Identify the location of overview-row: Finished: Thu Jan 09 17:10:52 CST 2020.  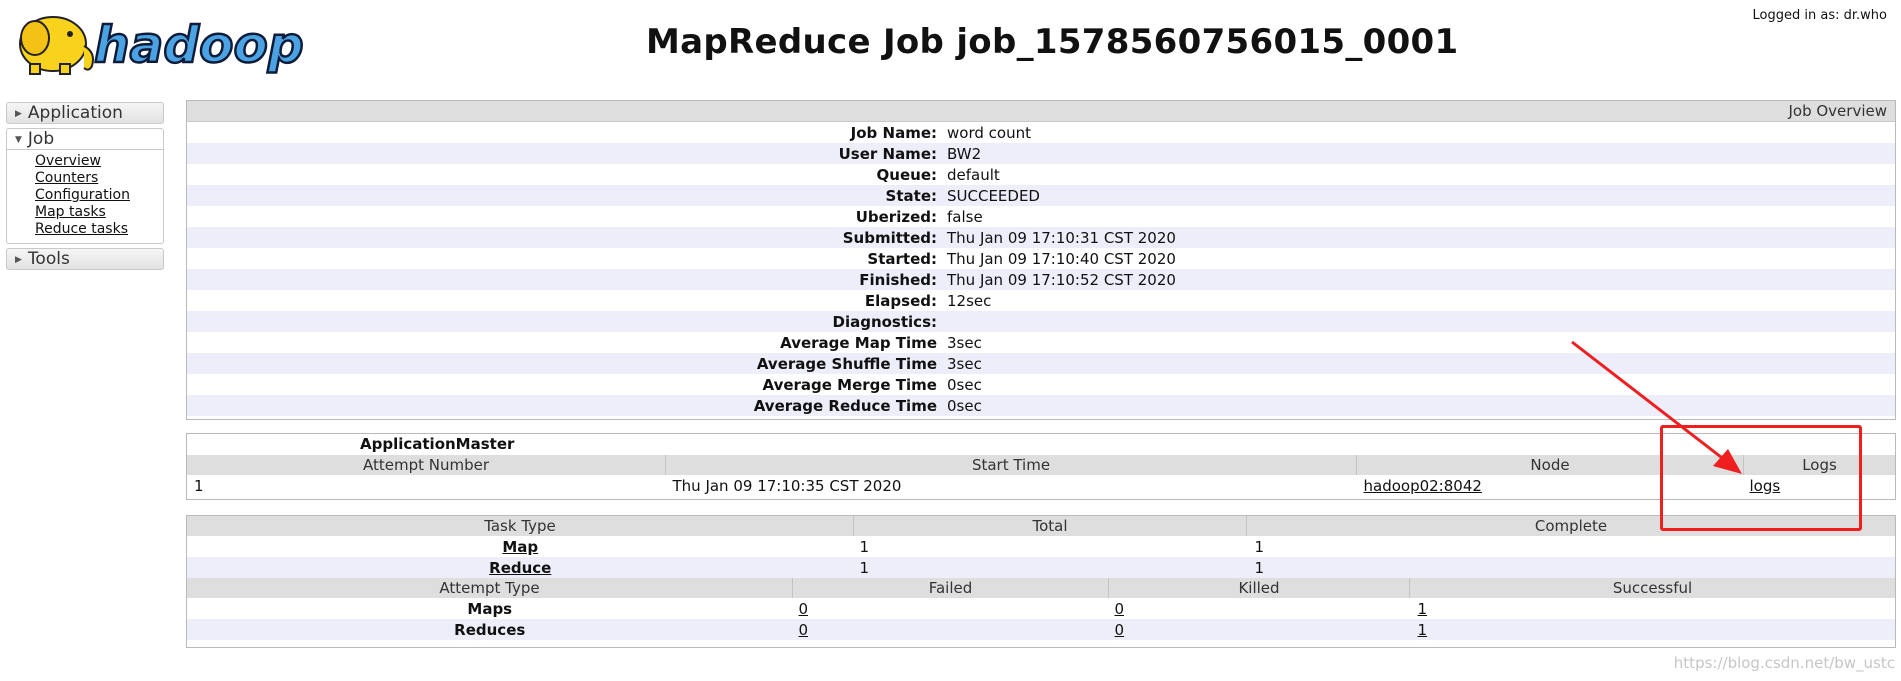
(1041, 279).